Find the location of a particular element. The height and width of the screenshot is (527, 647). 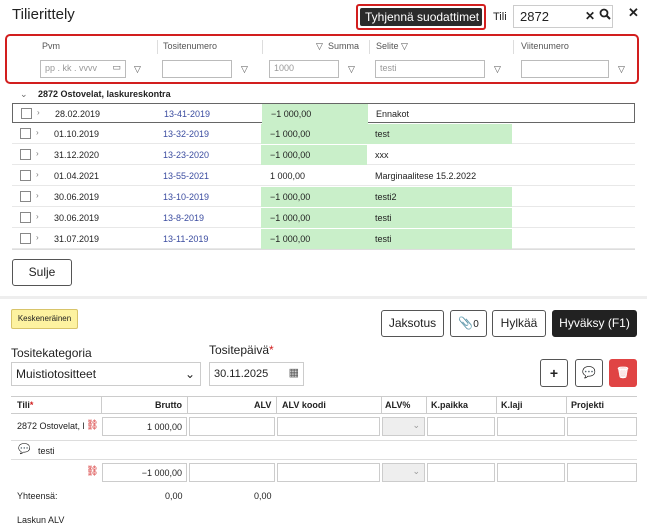

comment-row is located at coordinates (324, 450).